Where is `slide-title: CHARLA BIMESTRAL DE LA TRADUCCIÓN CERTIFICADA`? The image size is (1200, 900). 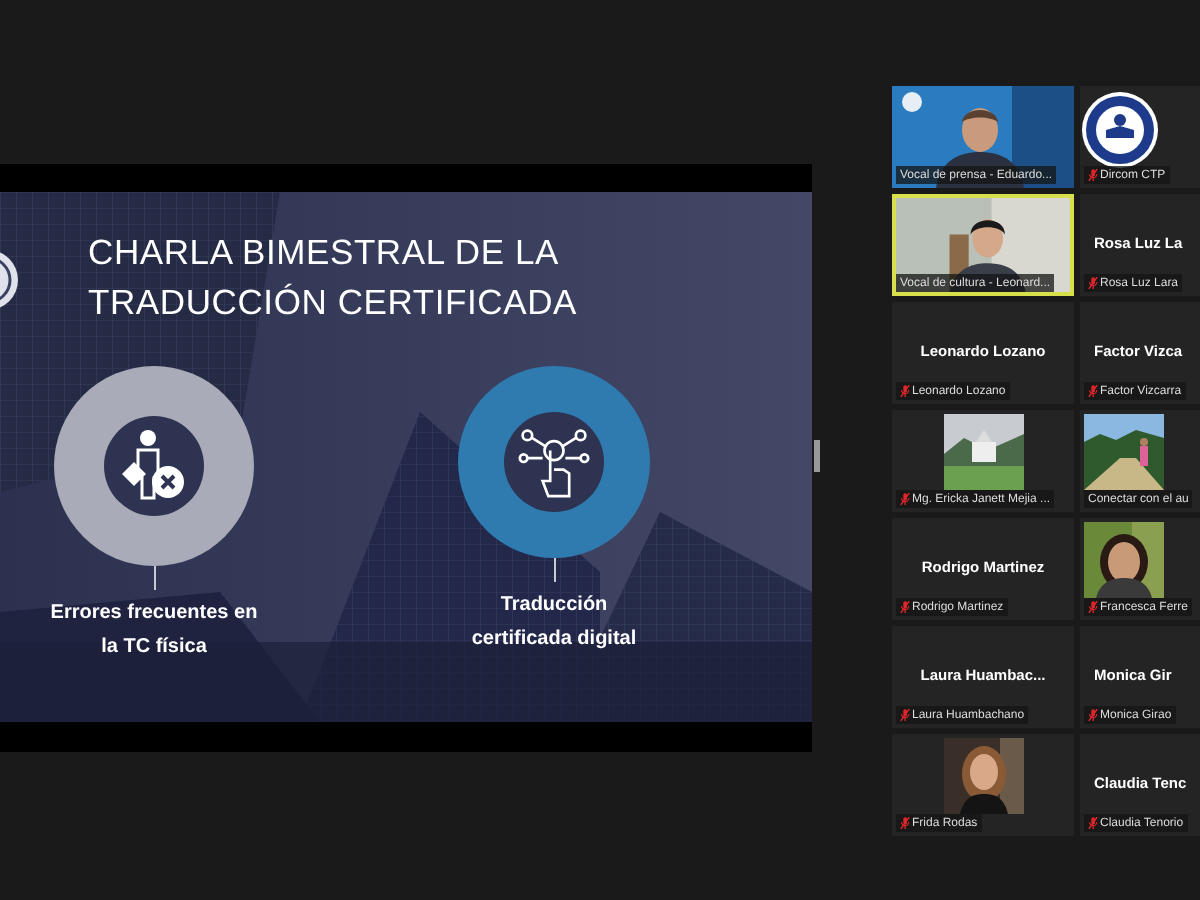
slide-title: CHARLA BIMESTRAL DE LA TRADUCCIÓN CERTIFICADA is located at coordinates (333, 278).